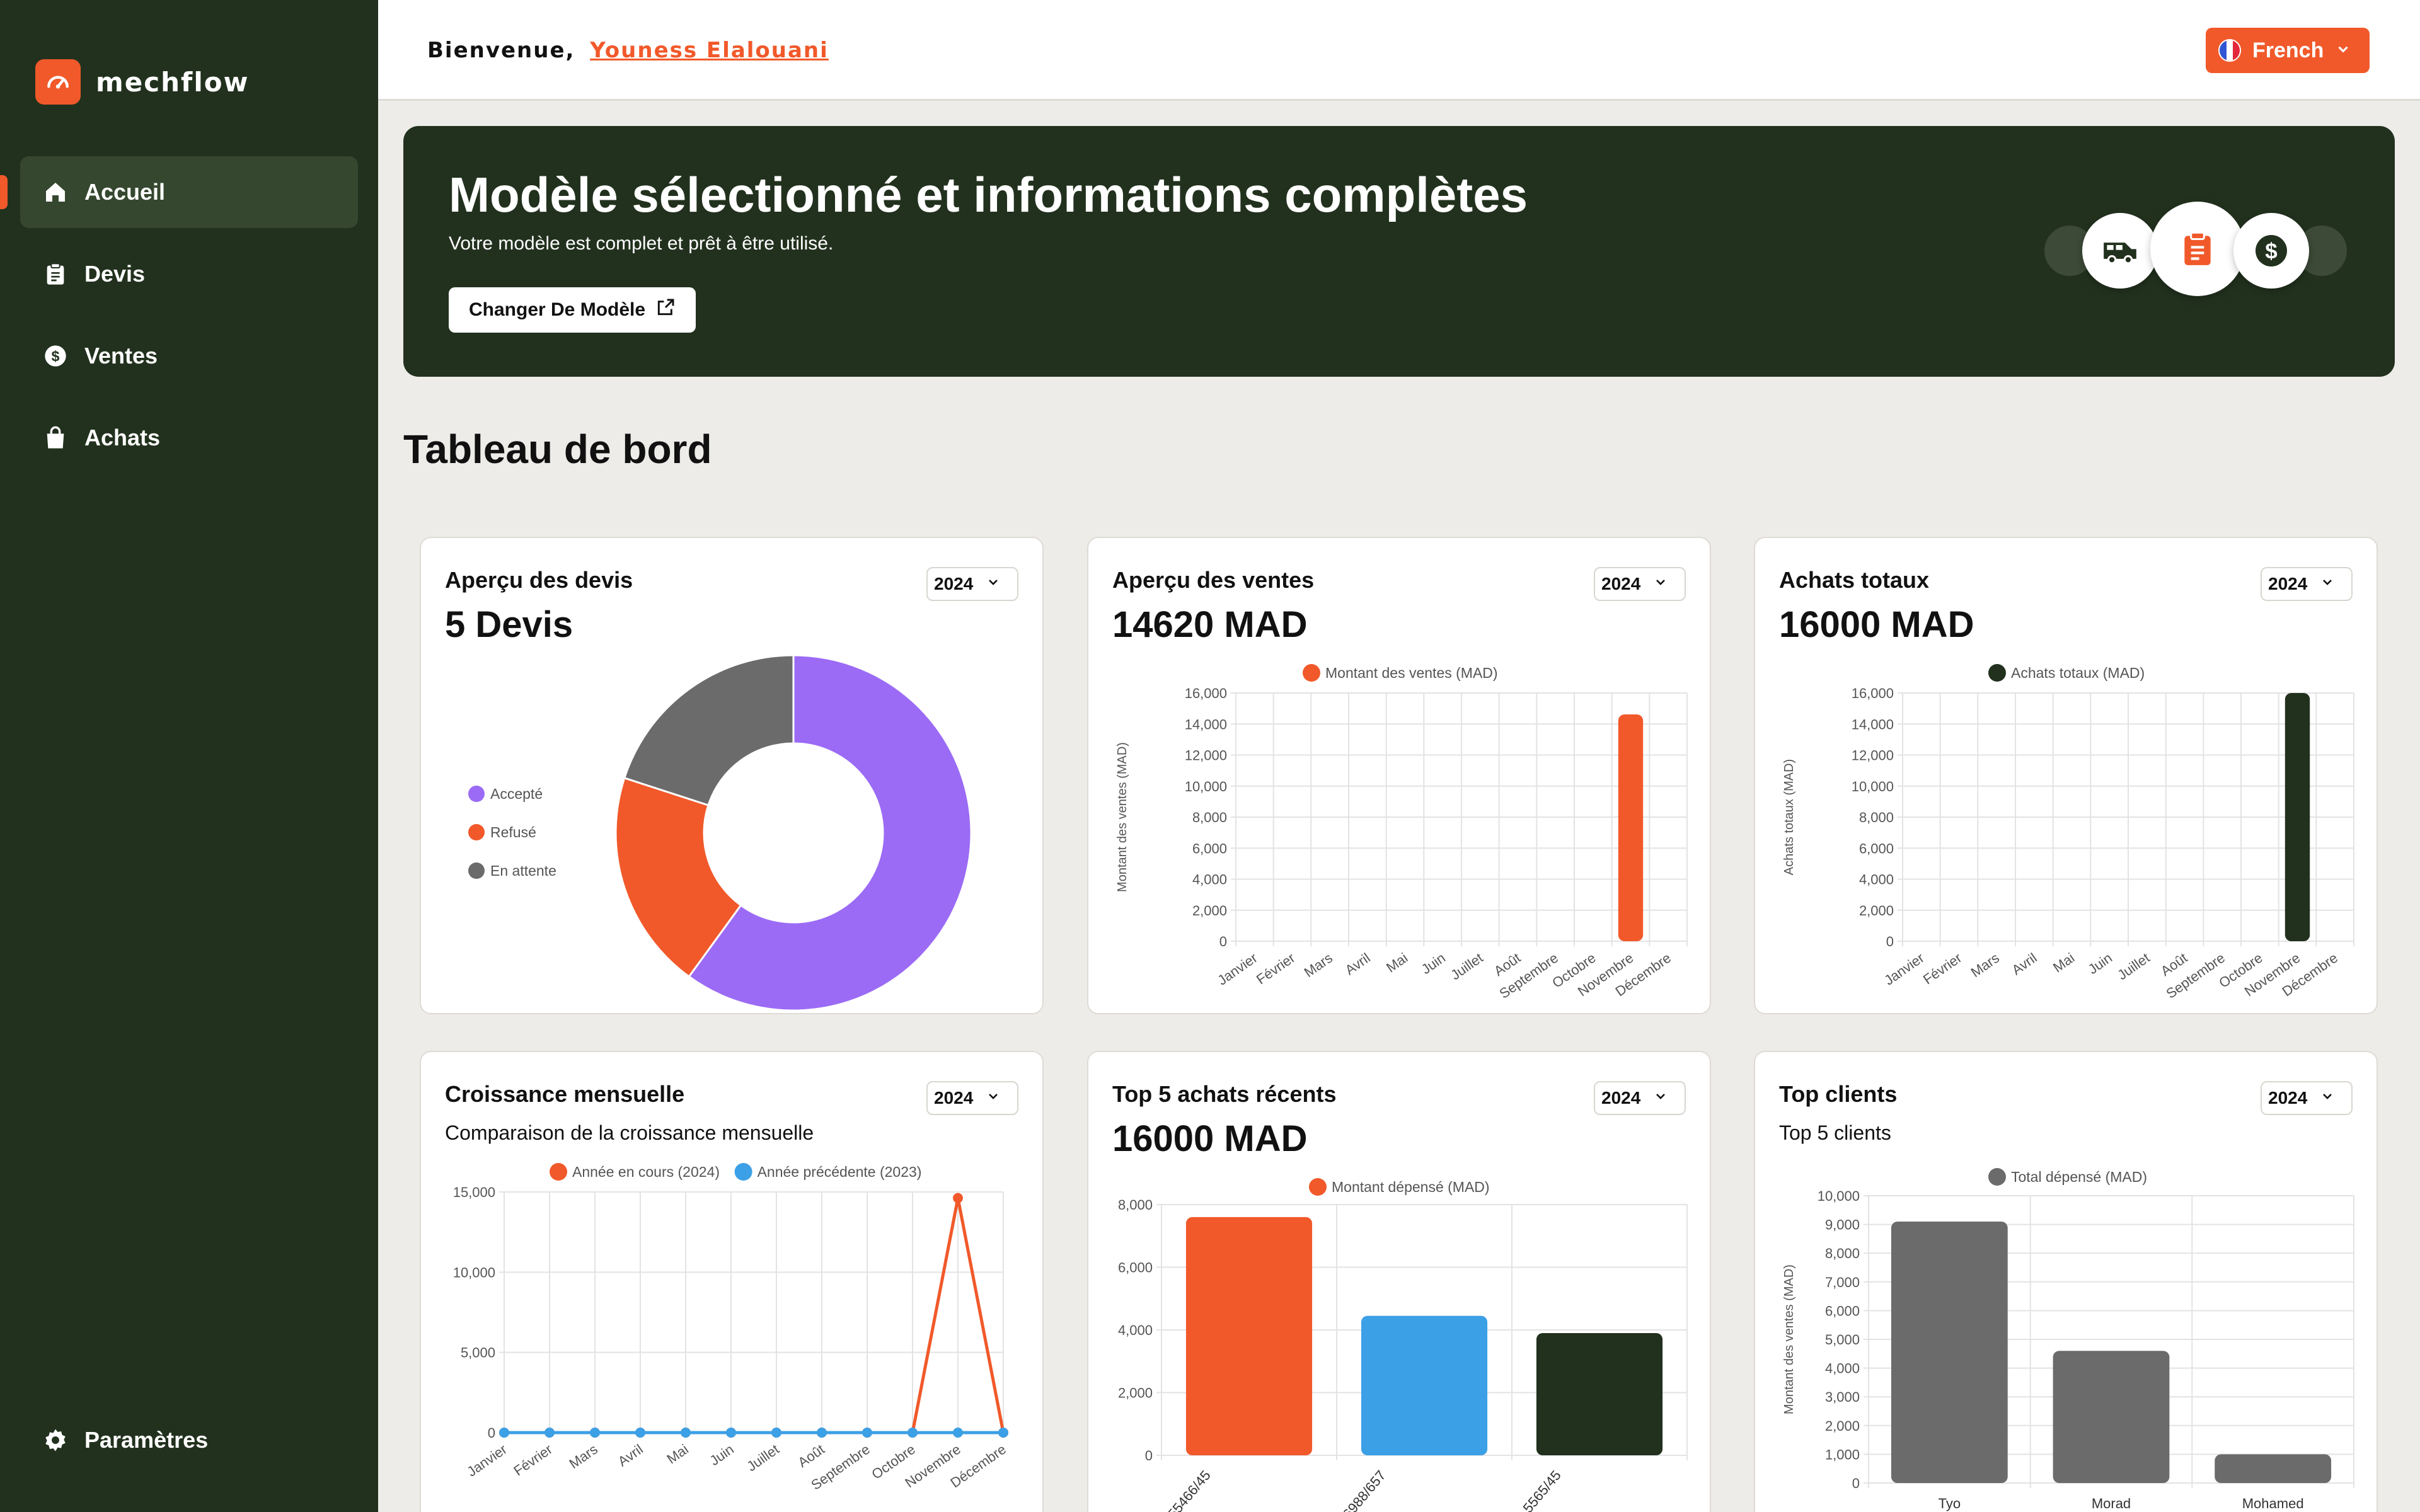 The width and height of the screenshot is (2420, 1512). What do you see at coordinates (558, 449) in the screenshot?
I see `dashboard-title: Tableau de bord` at bounding box center [558, 449].